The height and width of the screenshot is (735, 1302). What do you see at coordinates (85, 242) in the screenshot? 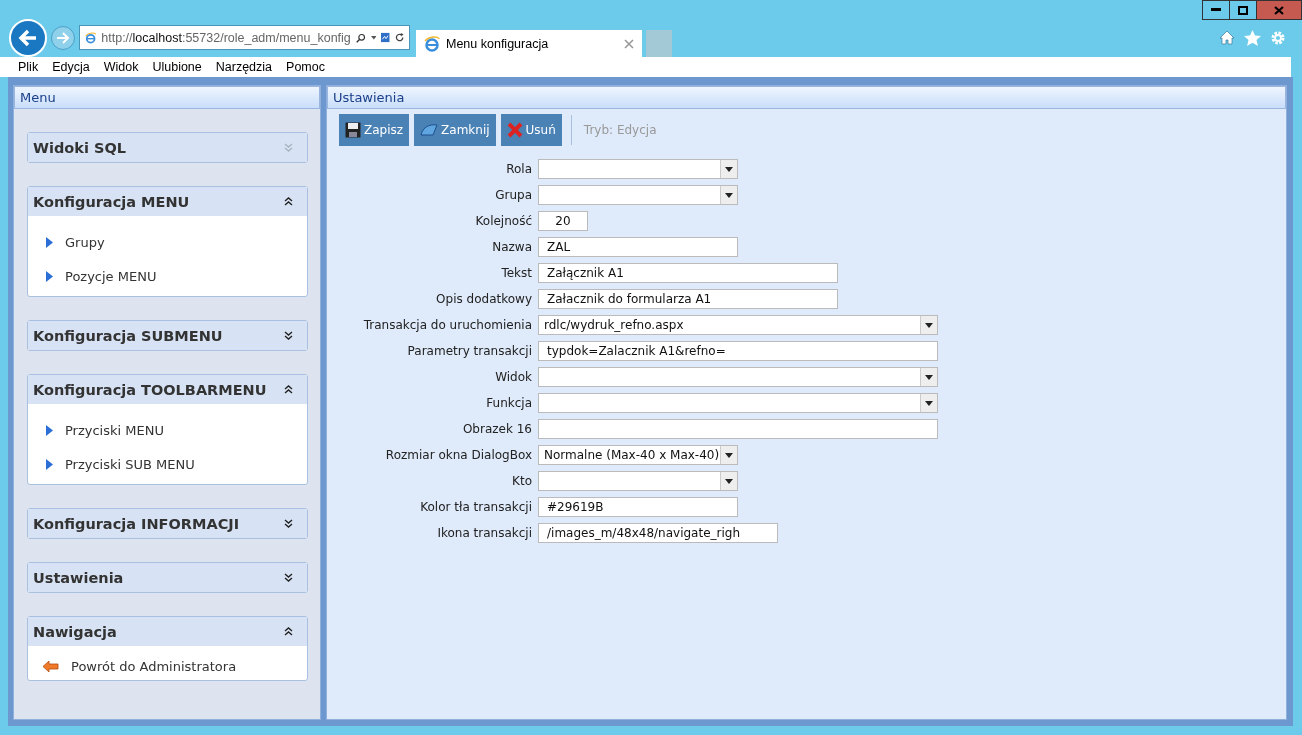
I see `menu-link: Grupy` at bounding box center [85, 242].